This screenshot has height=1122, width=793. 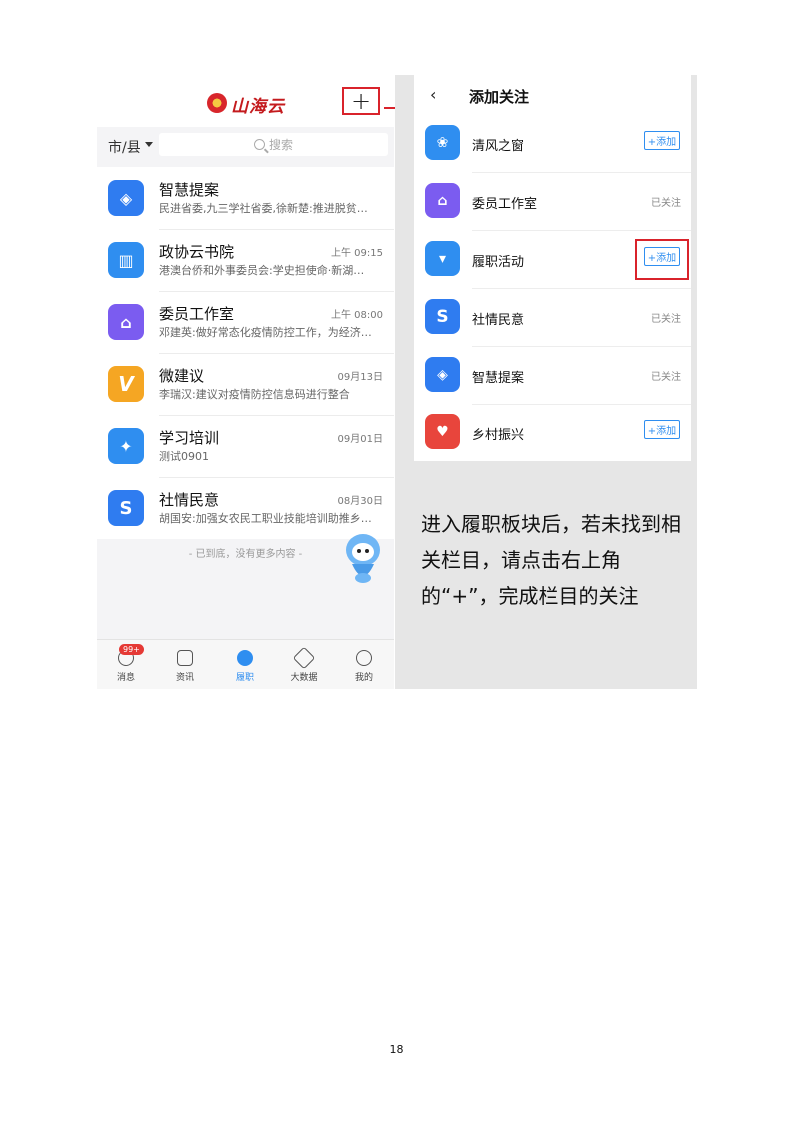 What do you see at coordinates (498, 378) in the screenshot?
I see `channel-name: 智慧提案` at bounding box center [498, 378].